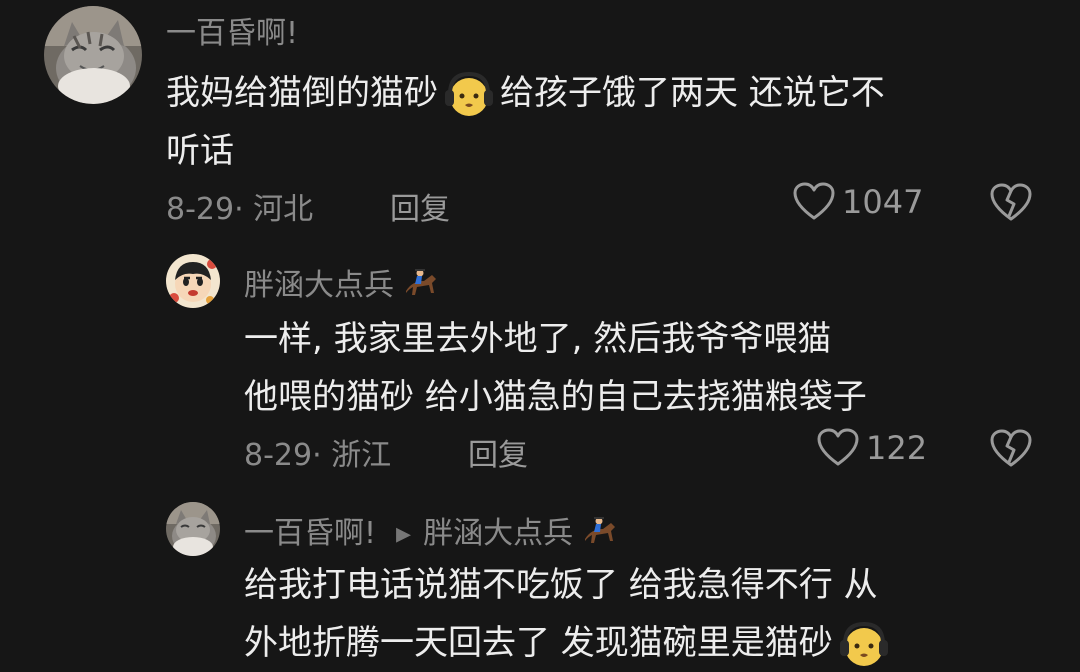  Describe the element at coordinates (561, 585) in the screenshot. I see `comment-line-1: 给我打电话说猫不吃饭了 给我急得不行 从` at that location.